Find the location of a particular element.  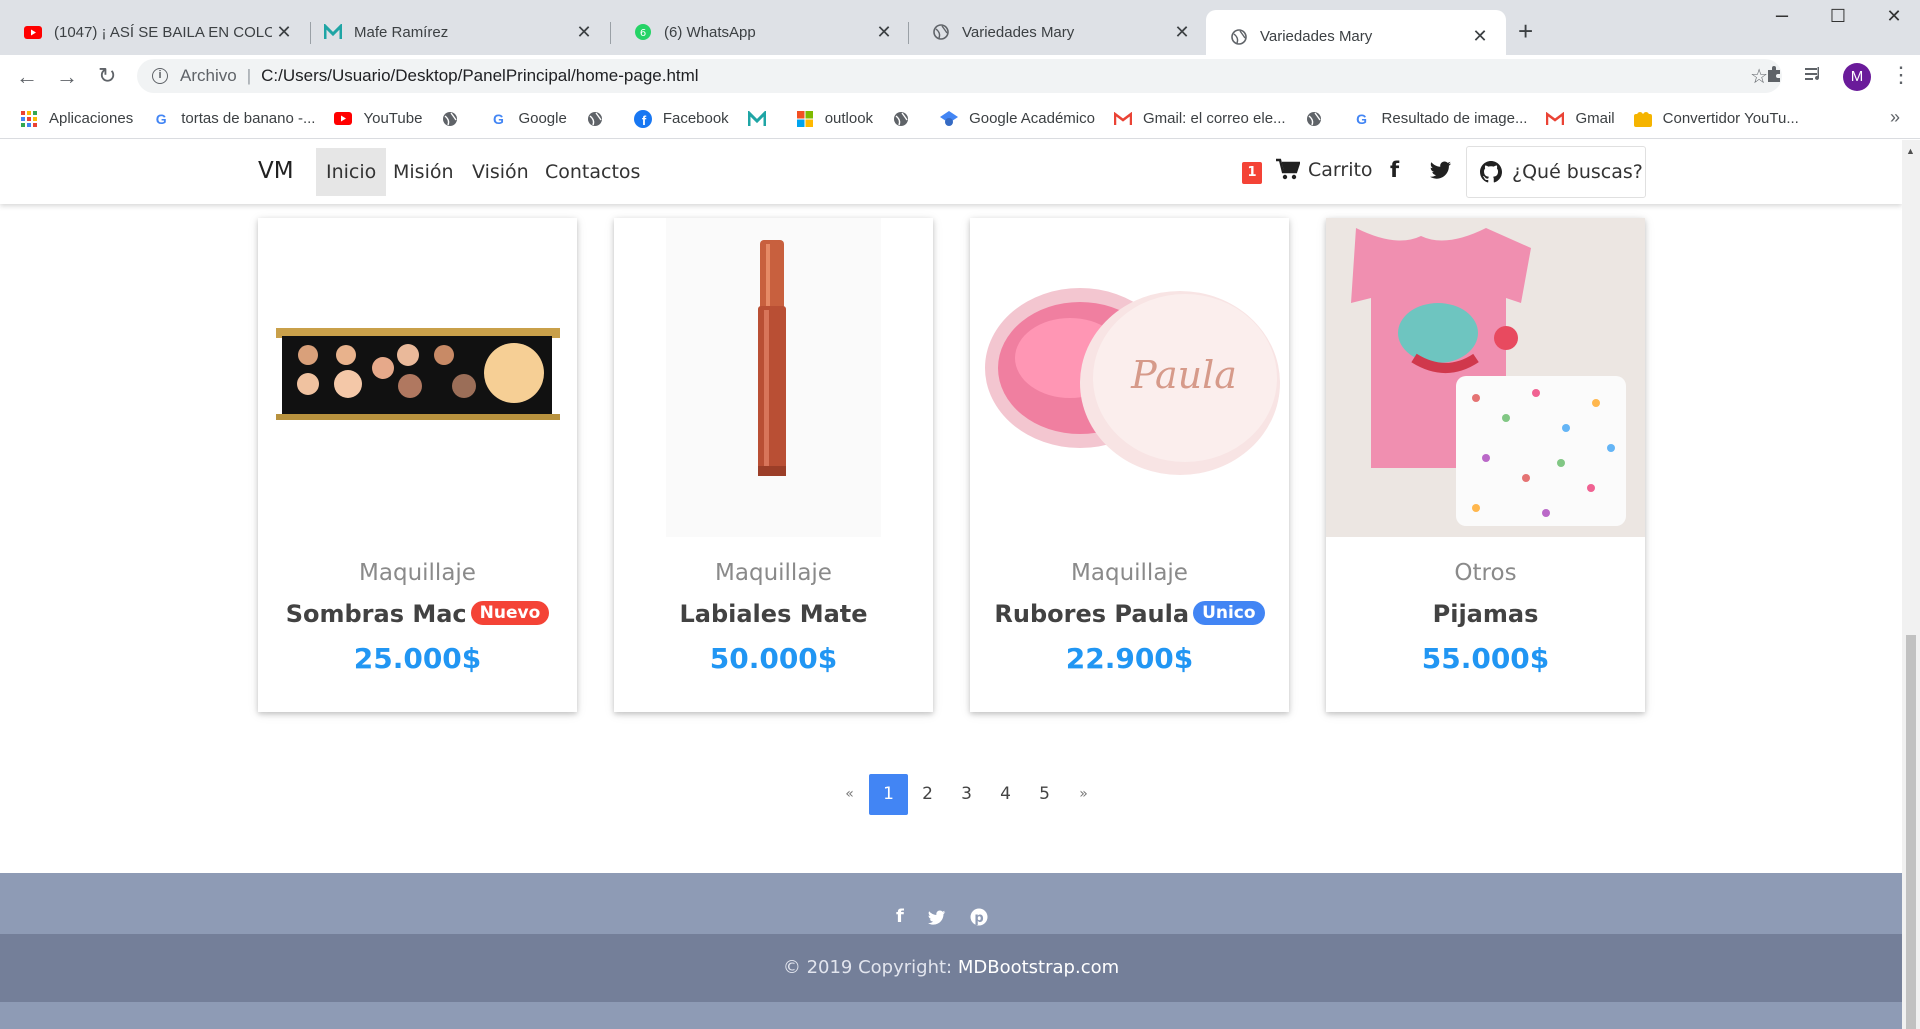

search-button: ¿Qué buscas? is located at coordinates (1556, 172).